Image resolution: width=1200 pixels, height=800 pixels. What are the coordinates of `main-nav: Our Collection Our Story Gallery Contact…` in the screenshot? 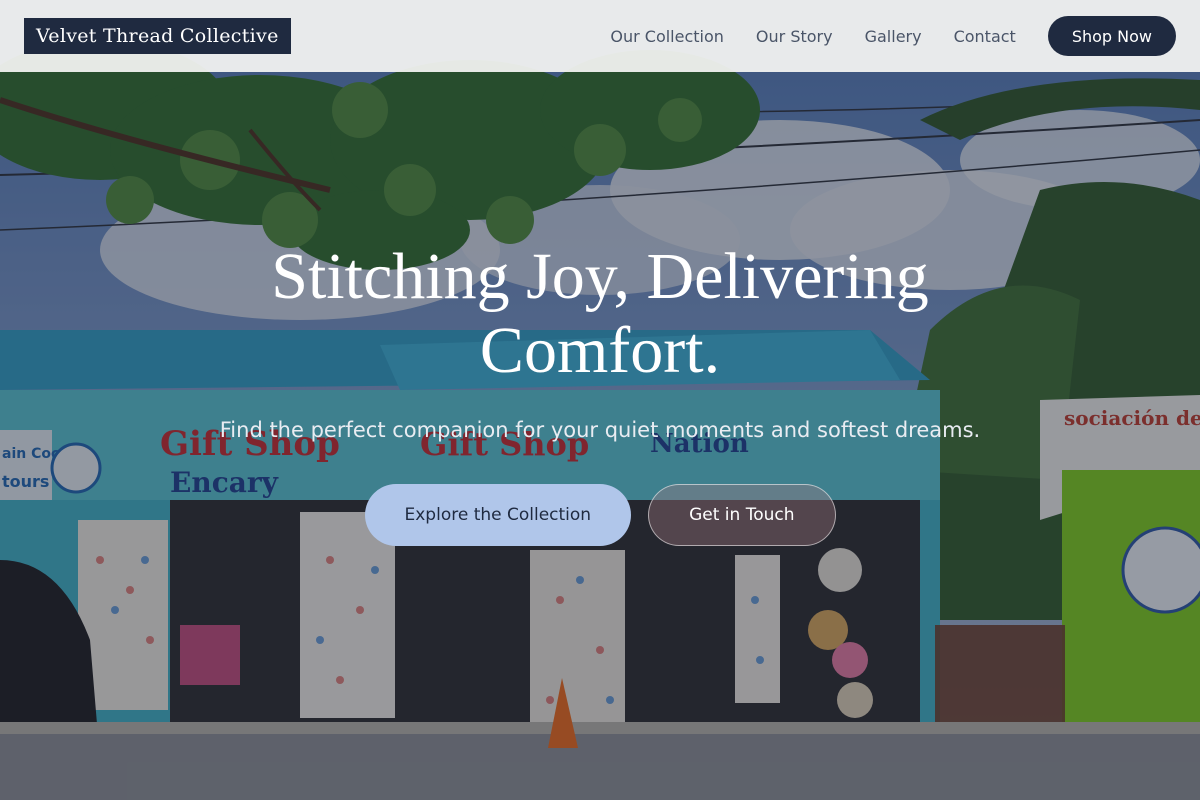 It's located at (893, 36).